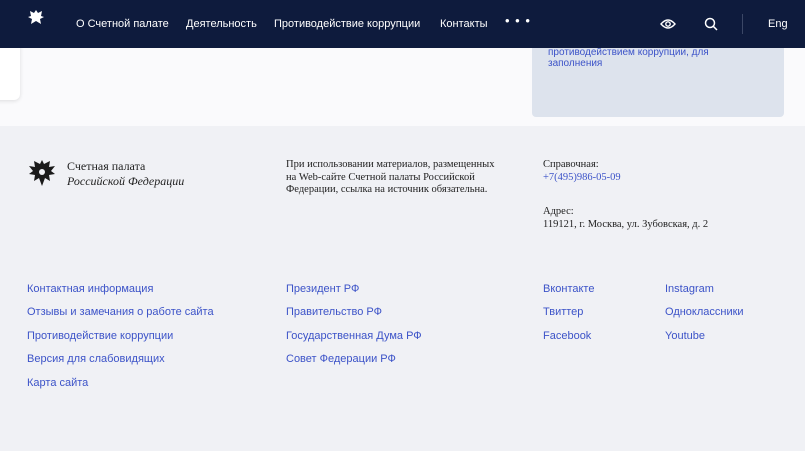  Describe the element at coordinates (57, 383) in the screenshot. I see `footer-link-sitemap: Карта сайта` at that location.